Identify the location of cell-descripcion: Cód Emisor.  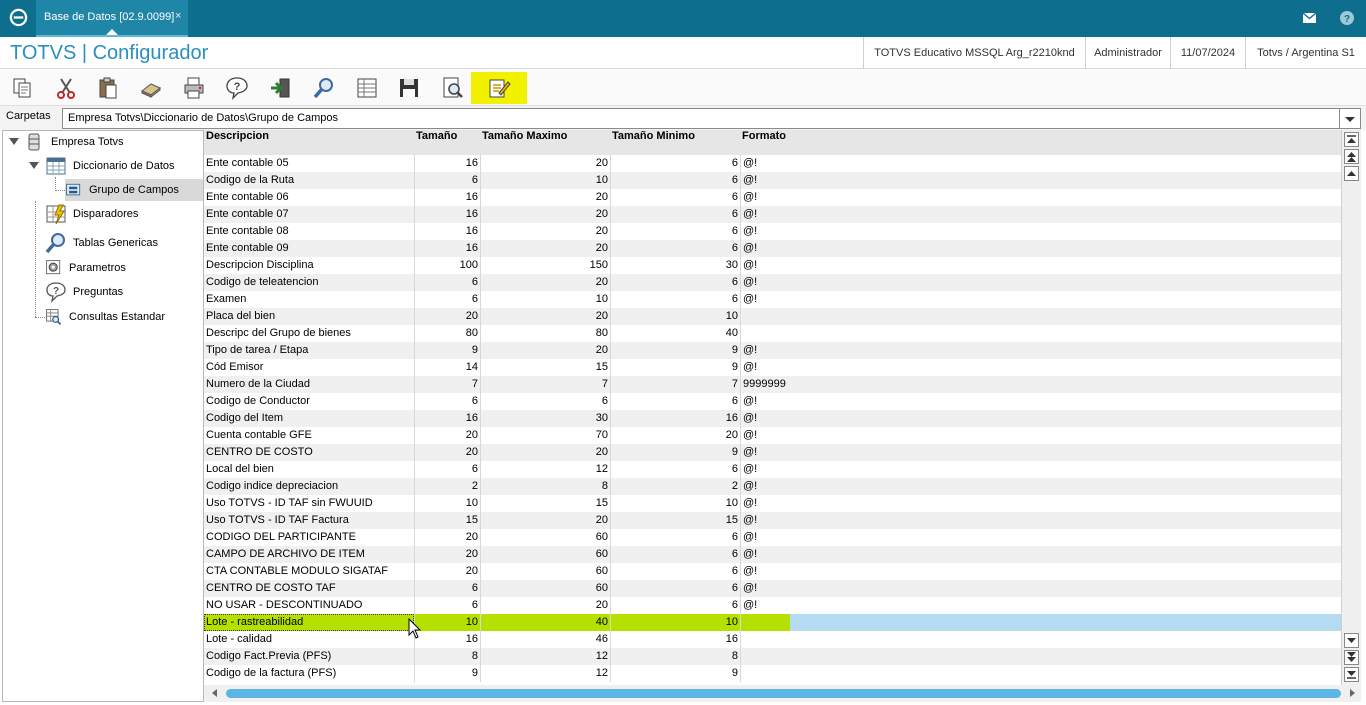
(309, 367).